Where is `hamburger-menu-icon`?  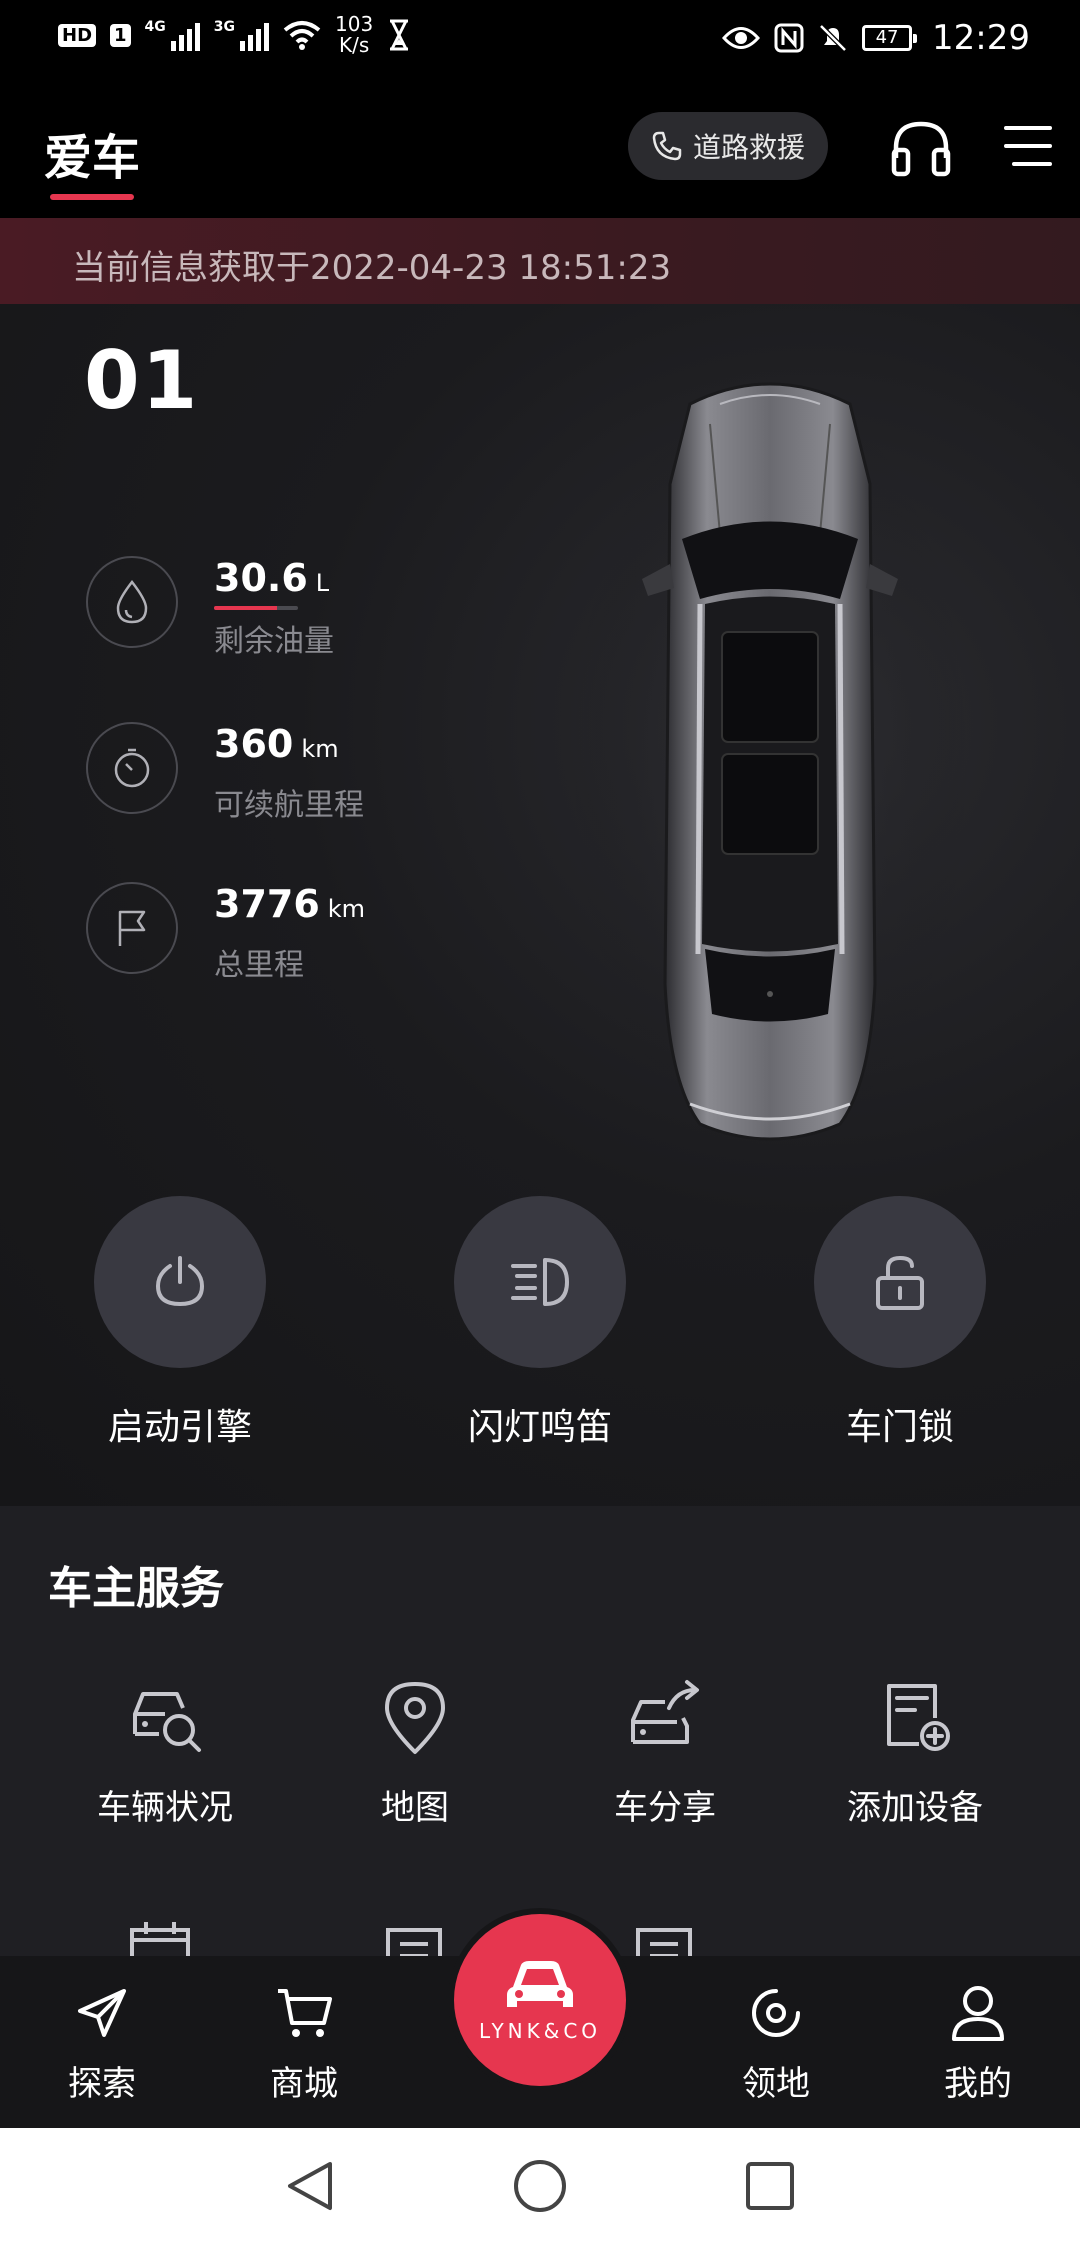
hamburger-menu-icon is located at coordinates (1028, 146).